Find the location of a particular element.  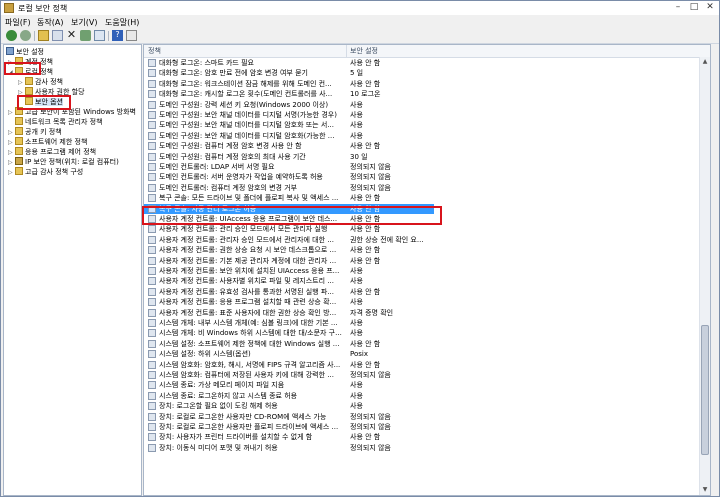

policy-name: 장치: 이동식 미디어 포맷 및 꺼내기 허용 is located at coordinates (218, 447).